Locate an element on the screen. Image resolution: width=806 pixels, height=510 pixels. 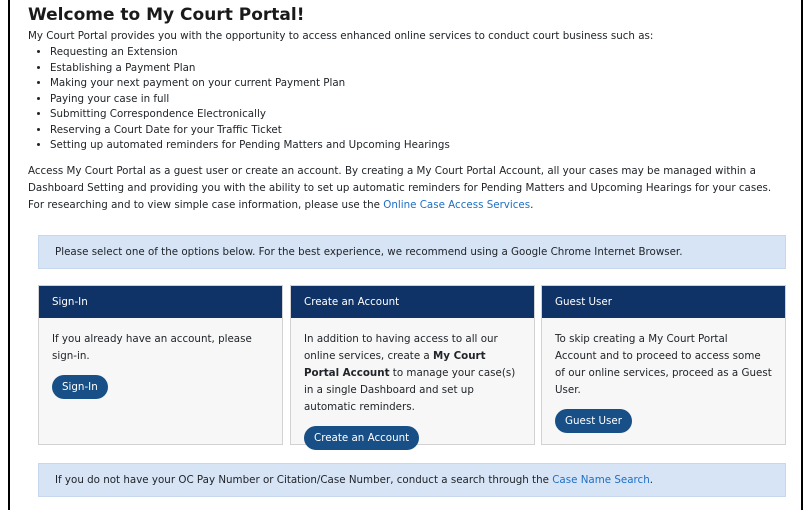
list-item: Paying your case in full is located at coordinates (419, 100).